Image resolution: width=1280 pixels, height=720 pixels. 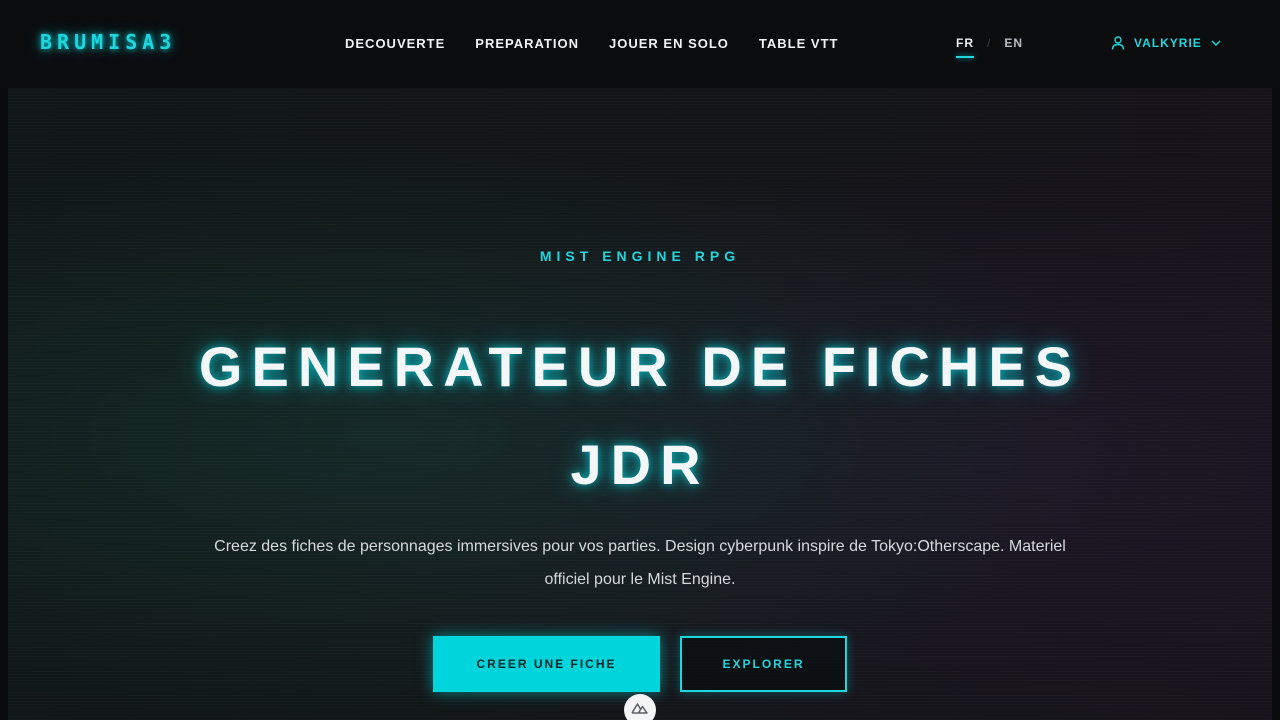 I want to click on user-menu: VALKYRIE, so click(x=1166, y=43).